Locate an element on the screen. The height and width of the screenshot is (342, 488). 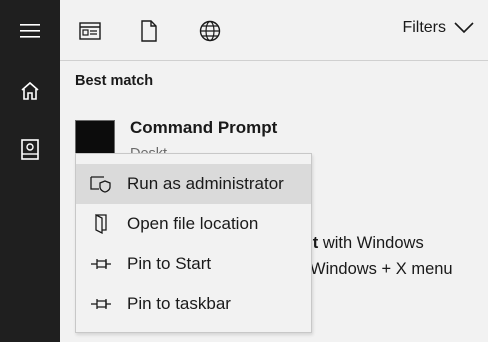
menu-item-label: Run as administrator is located at coordinates (205, 183).